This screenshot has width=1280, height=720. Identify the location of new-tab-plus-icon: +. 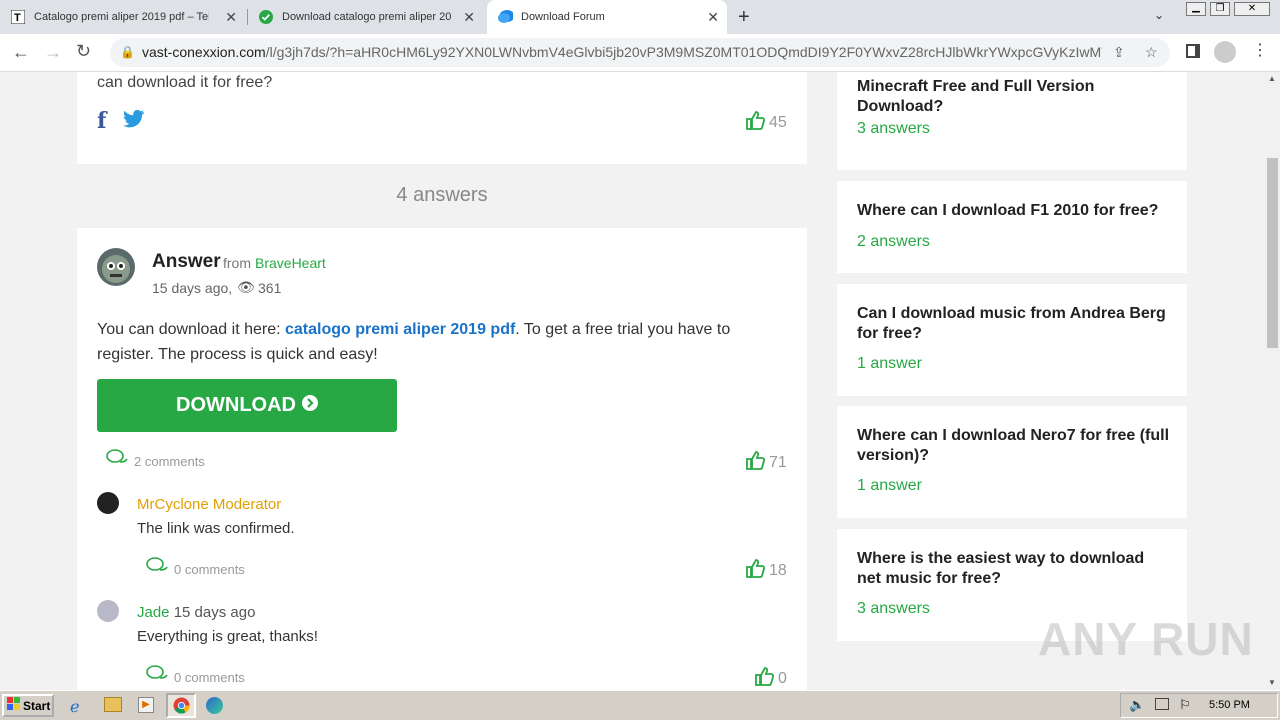
(744, 17).